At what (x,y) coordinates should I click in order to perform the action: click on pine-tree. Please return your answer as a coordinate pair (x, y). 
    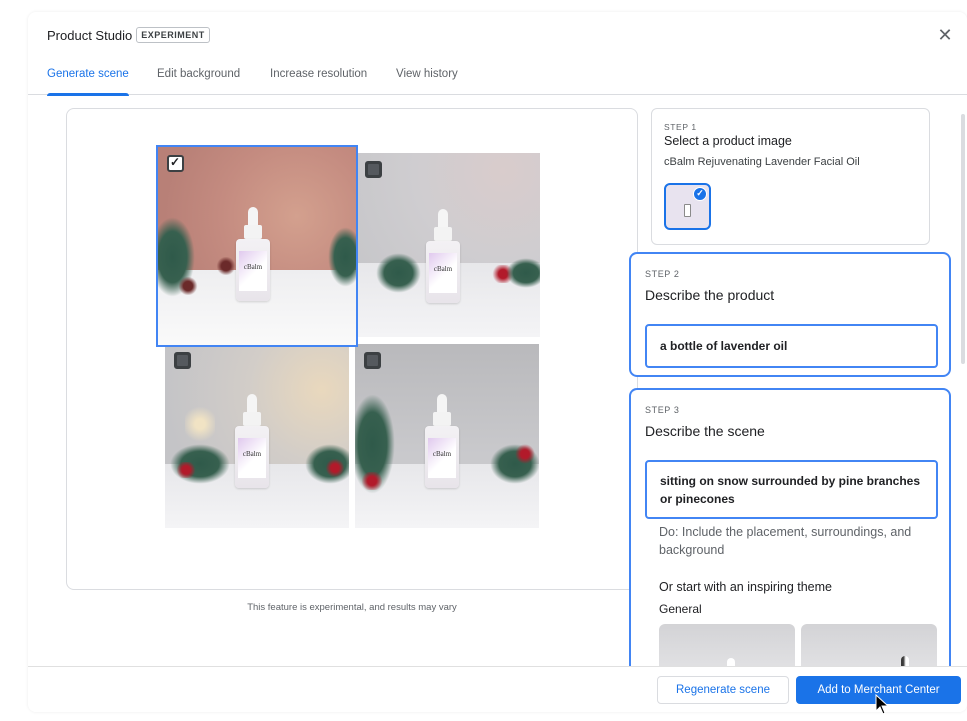
    Looking at the image, I should click on (342, 257).